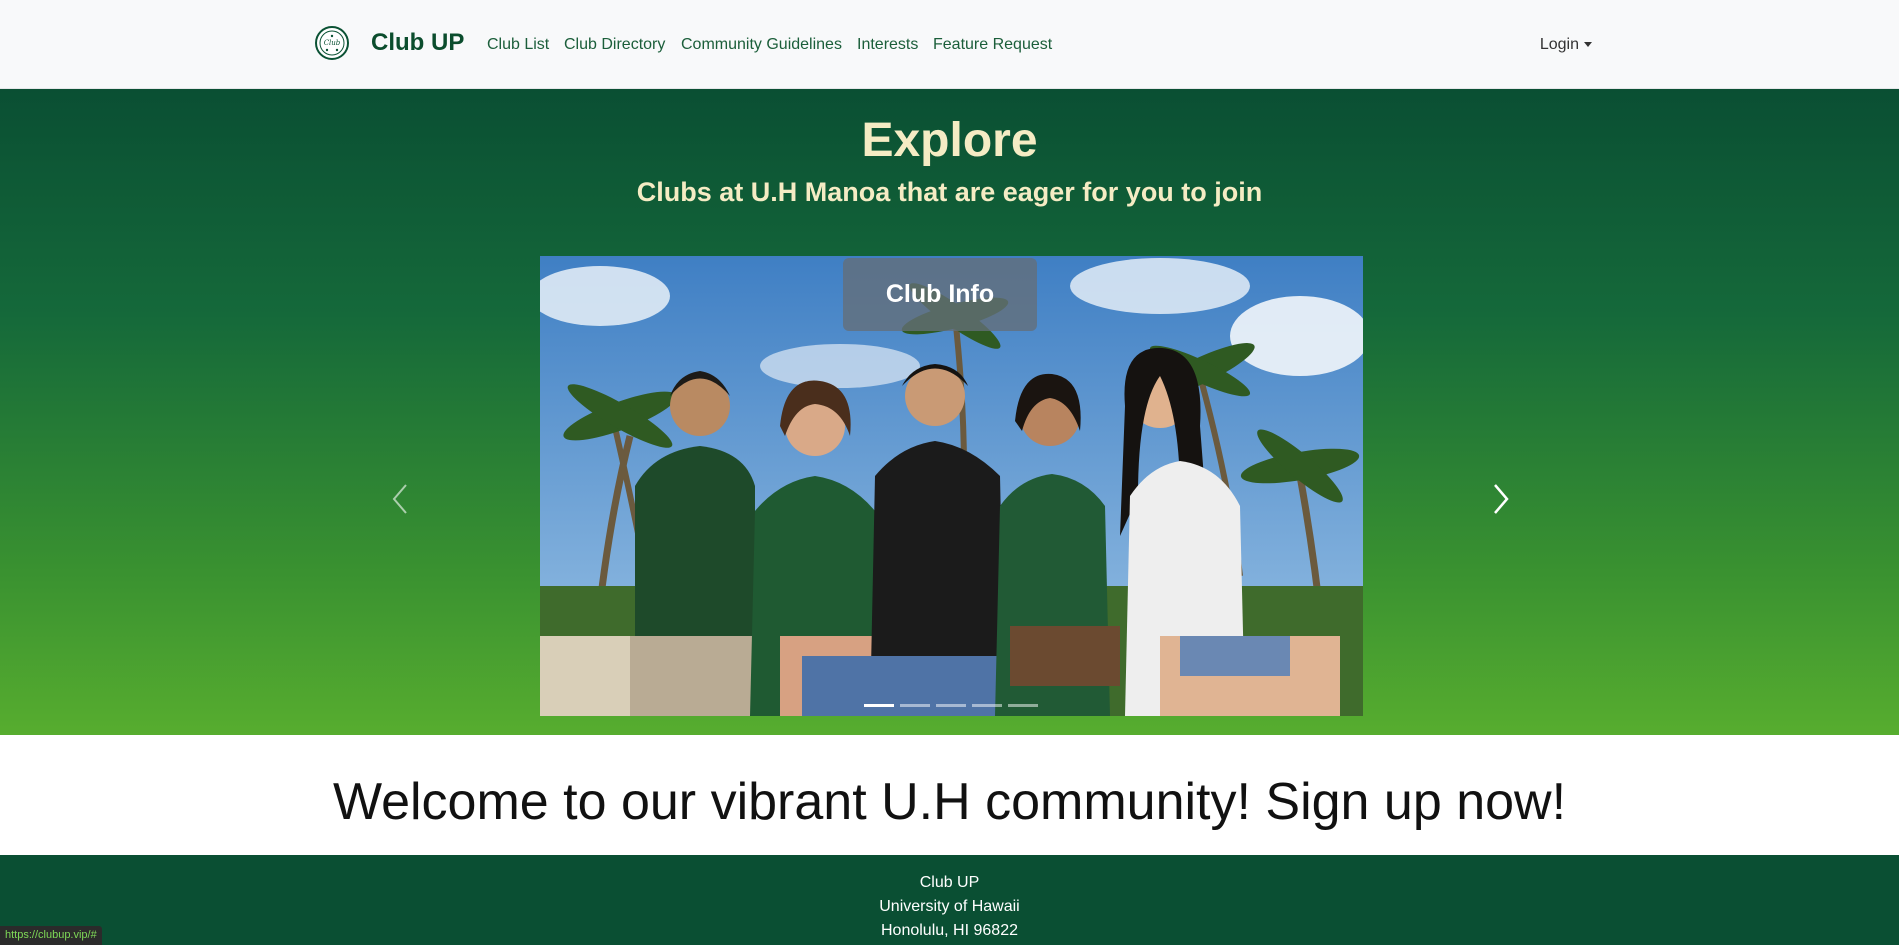  What do you see at coordinates (518, 45) in the screenshot?
I see `nav-club-list: Club List` at bounding box center [518, 45].